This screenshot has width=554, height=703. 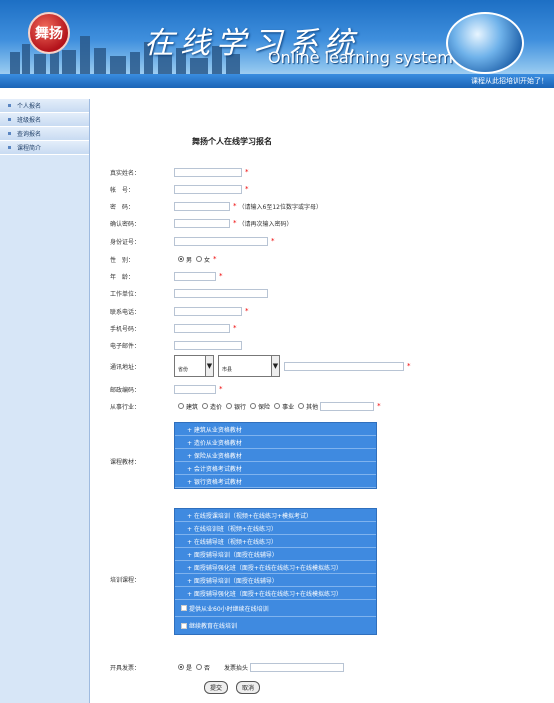 I want to click on row-gender: 性 别： 男 女 *, so click(x=163, y=259).